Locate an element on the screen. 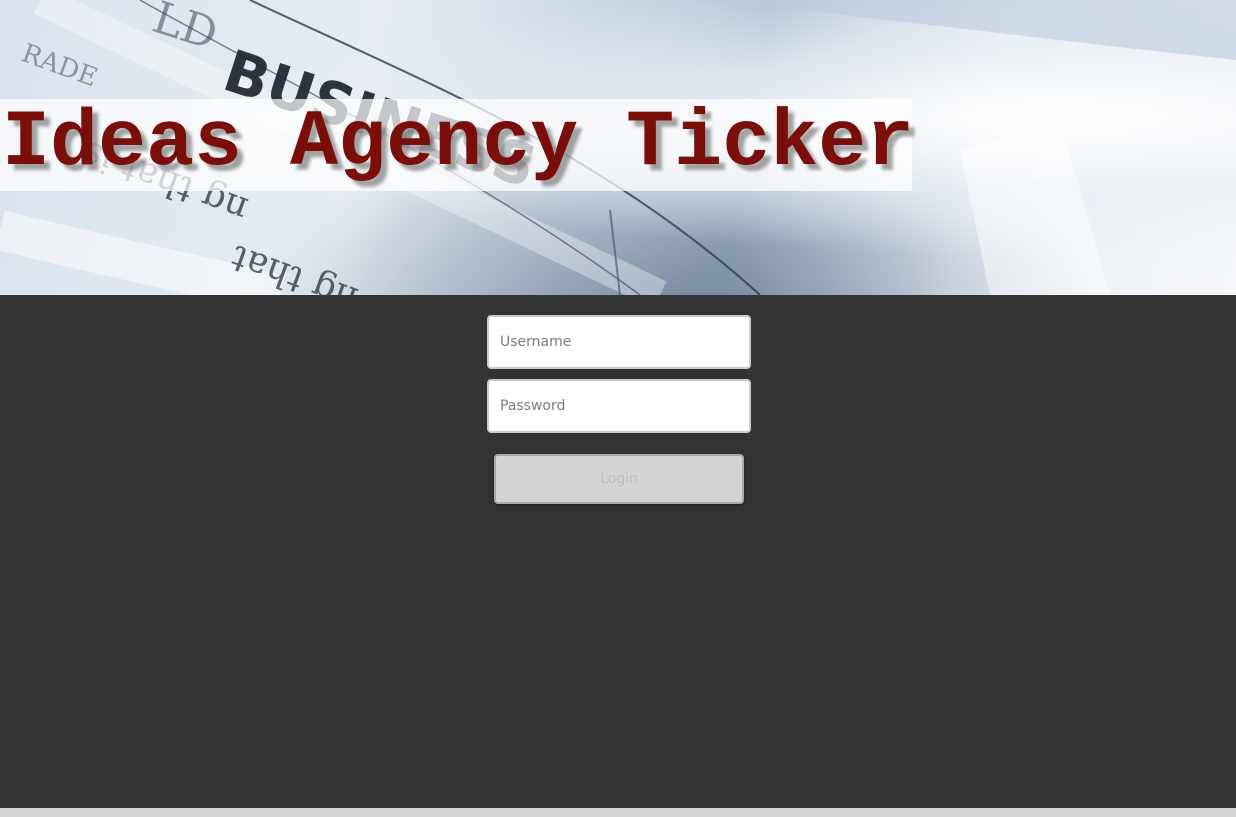 Image resolution: width=1236 pixels, height=817 pixels. login-button: Login is located at coordinates (619, 479).